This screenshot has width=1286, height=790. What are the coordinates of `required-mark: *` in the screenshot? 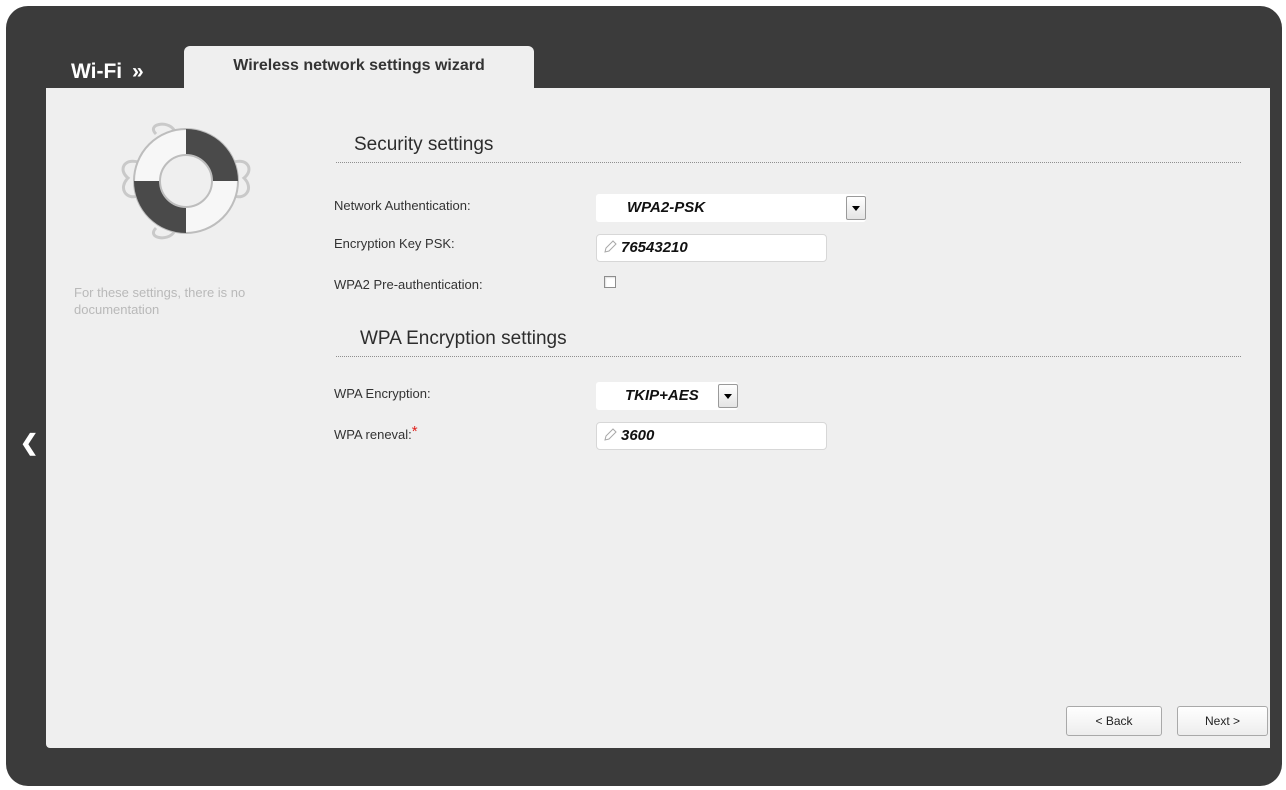 It's located at (414, 431).